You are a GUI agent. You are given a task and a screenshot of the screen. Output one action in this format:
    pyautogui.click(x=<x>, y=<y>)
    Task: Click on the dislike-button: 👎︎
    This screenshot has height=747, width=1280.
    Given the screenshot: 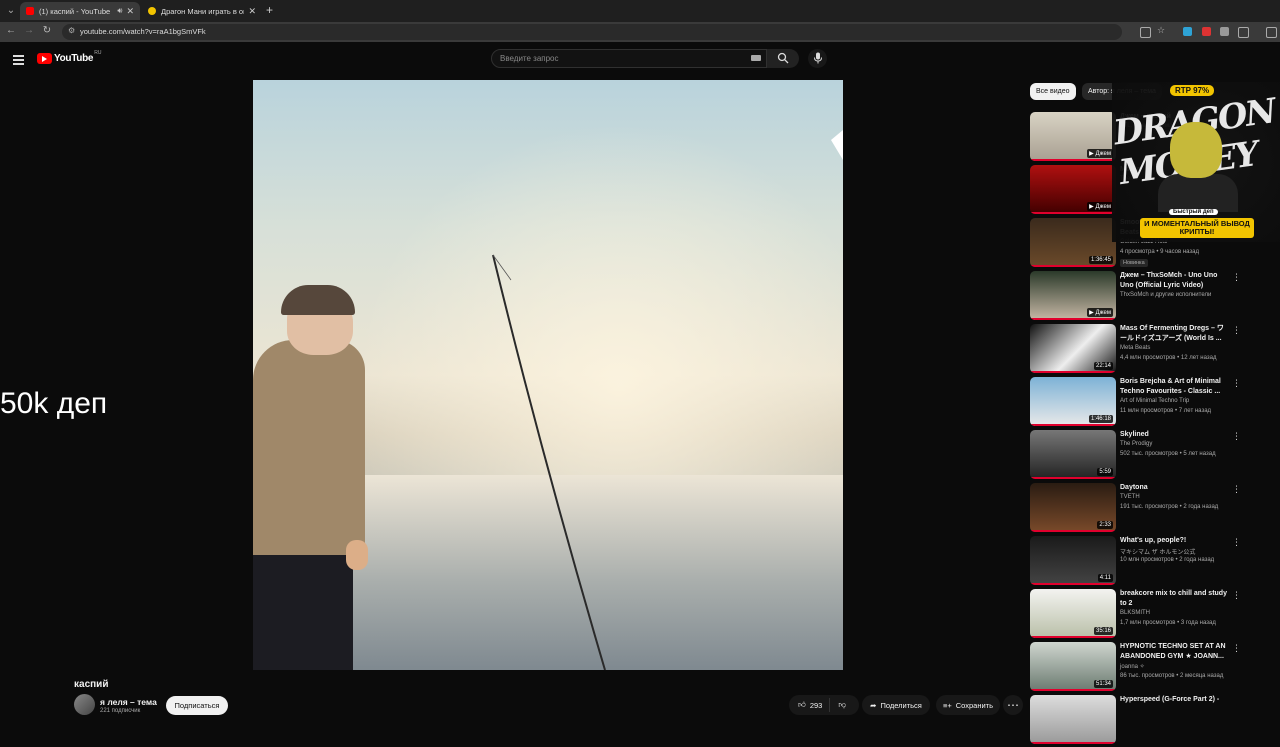 What is the action you would take?
    pyautogui.click(x=842, y=705)
    